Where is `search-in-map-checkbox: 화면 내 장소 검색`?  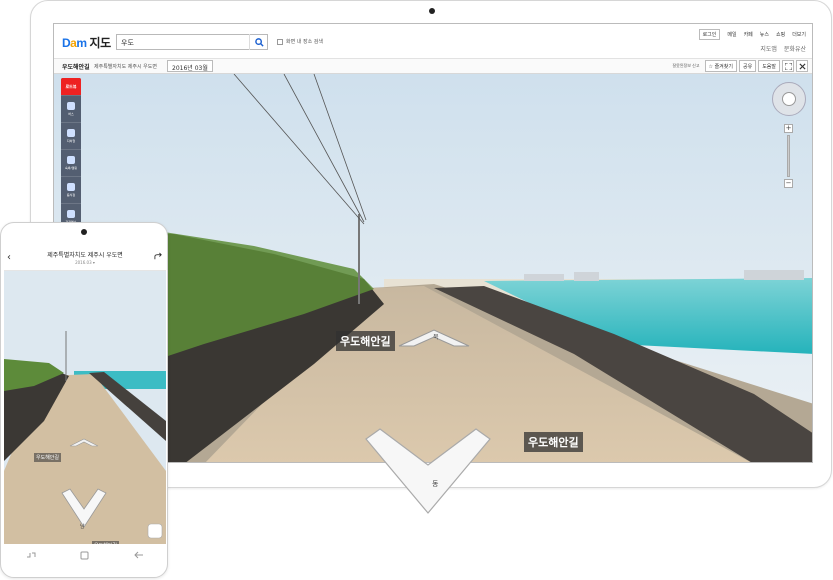
search-in-map-checkbox: 화면 내 장소 검색 is located at coordinates (300, 41).